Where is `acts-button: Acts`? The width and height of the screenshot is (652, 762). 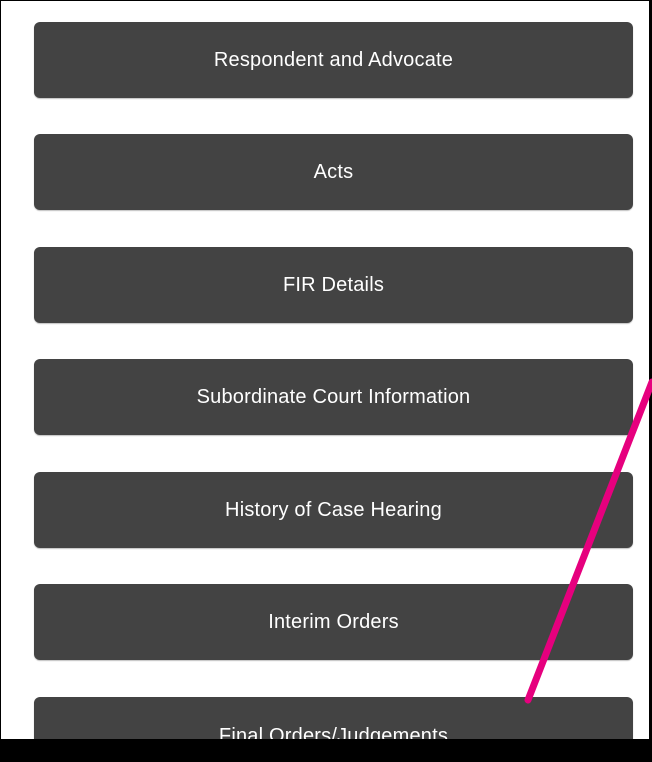
acts-button: Acts is located at coordinates (333, 172).